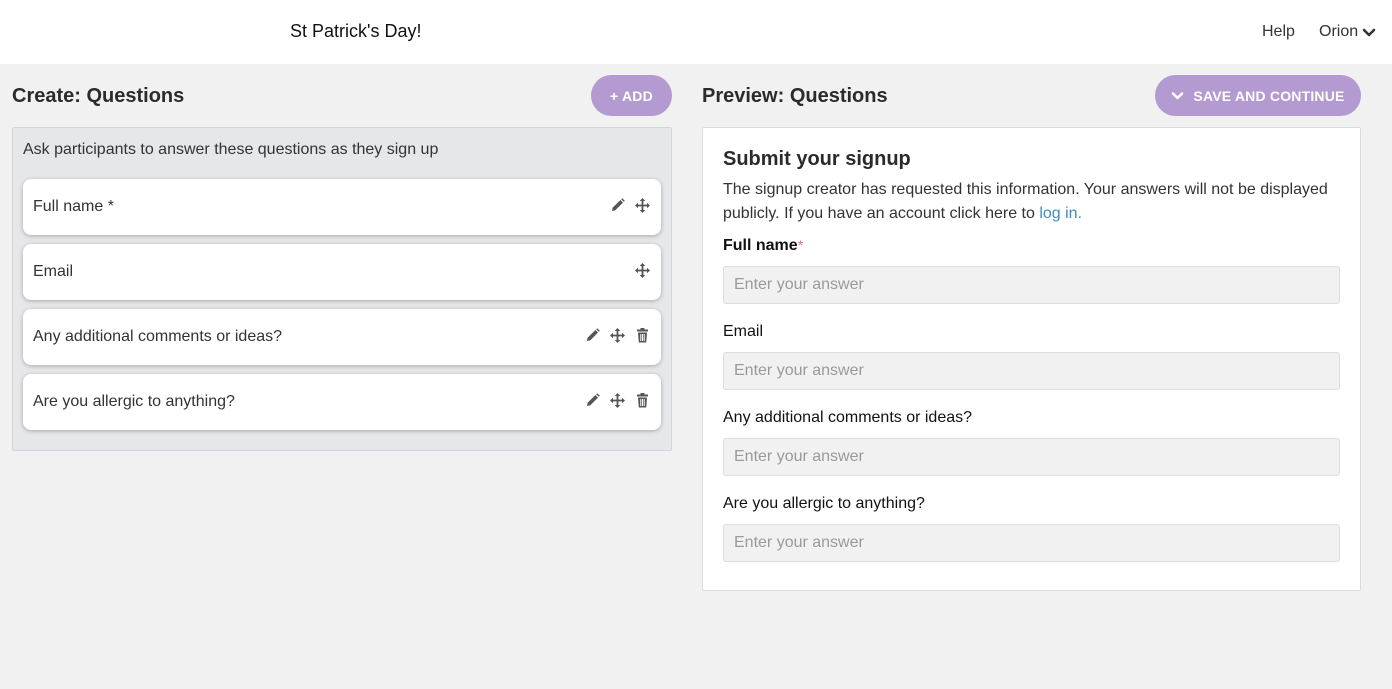  I want to click on user-name: Orion, so click(1339, 31).